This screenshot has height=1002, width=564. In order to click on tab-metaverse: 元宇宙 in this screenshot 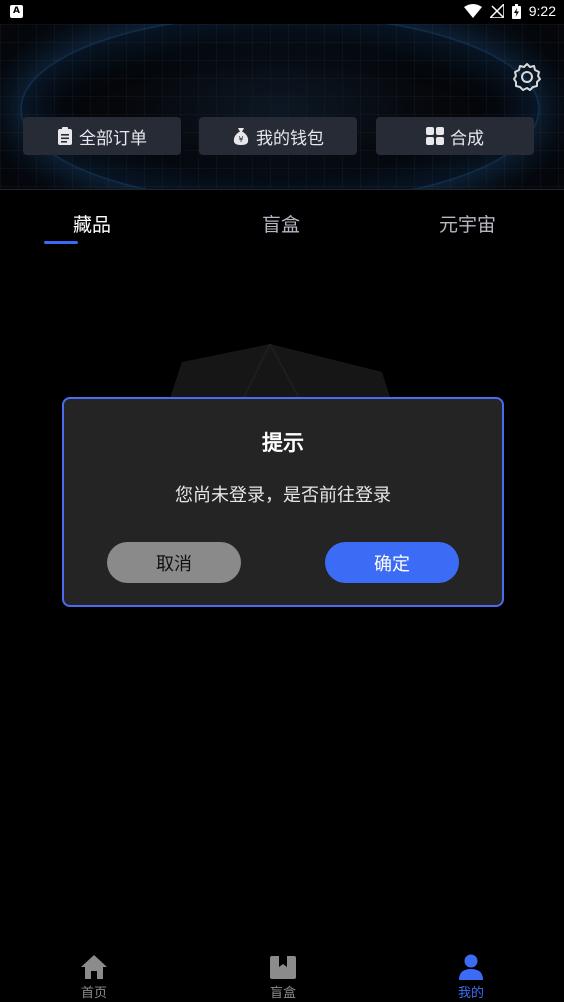, I will do `click(467, 223)`.